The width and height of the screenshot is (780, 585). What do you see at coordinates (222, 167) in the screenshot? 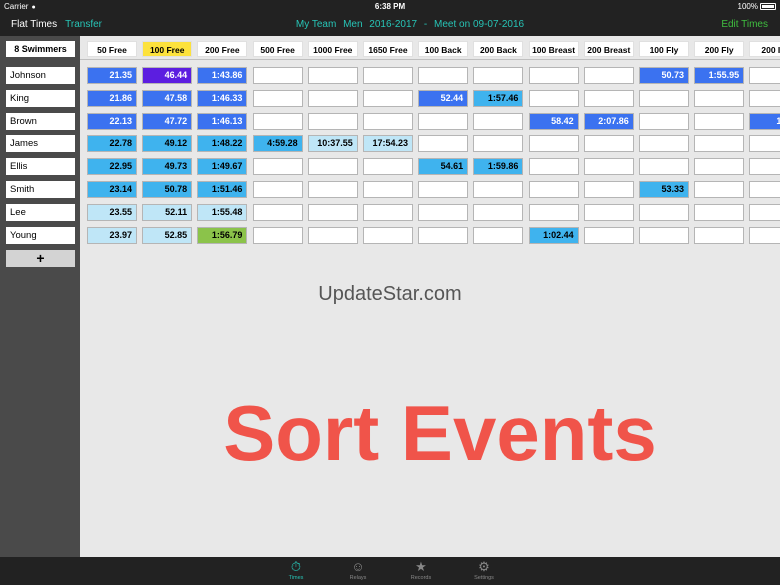
I see `time-cell-ellis-200-free: 1:49.67` at bounding box center [222, 167].